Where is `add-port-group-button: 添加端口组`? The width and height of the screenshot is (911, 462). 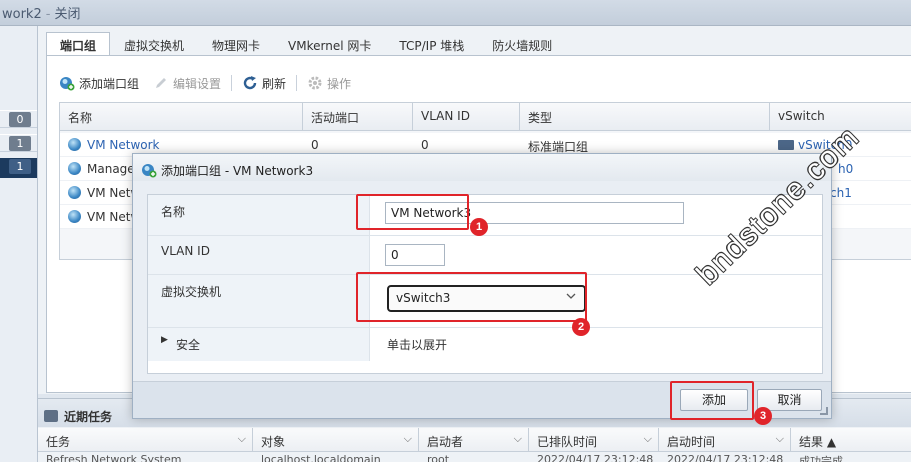 add-port-group-button: 添加端口组 is located at coordinates (99, 83).